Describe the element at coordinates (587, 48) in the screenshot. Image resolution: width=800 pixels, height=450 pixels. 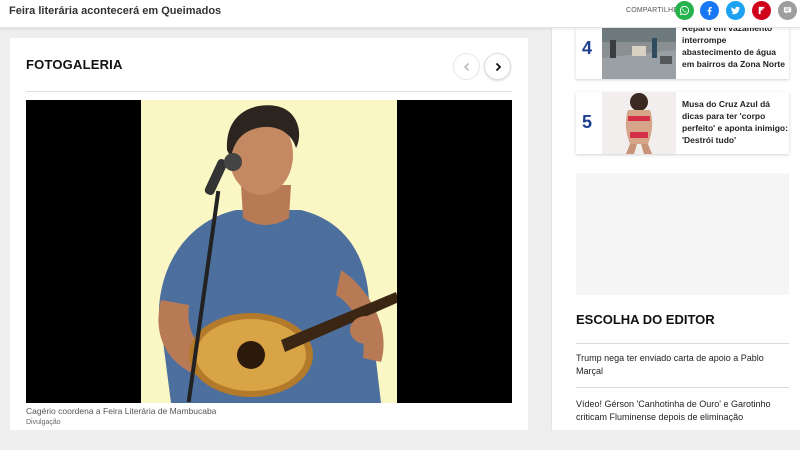
I see `rank-number: 4` at that location.